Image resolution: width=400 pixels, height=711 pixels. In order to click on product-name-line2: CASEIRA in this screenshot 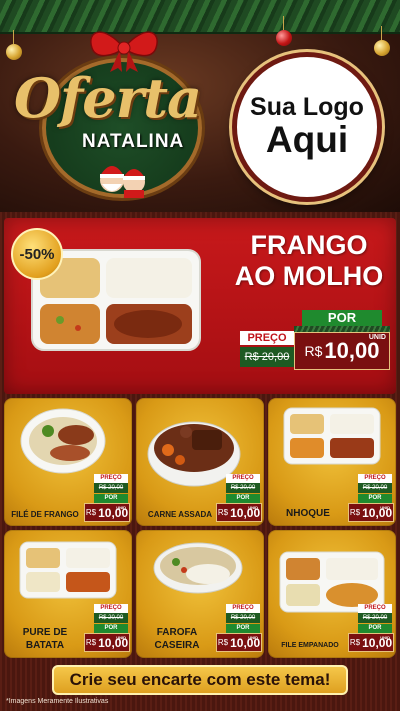, I will do `click(177, 645)`.